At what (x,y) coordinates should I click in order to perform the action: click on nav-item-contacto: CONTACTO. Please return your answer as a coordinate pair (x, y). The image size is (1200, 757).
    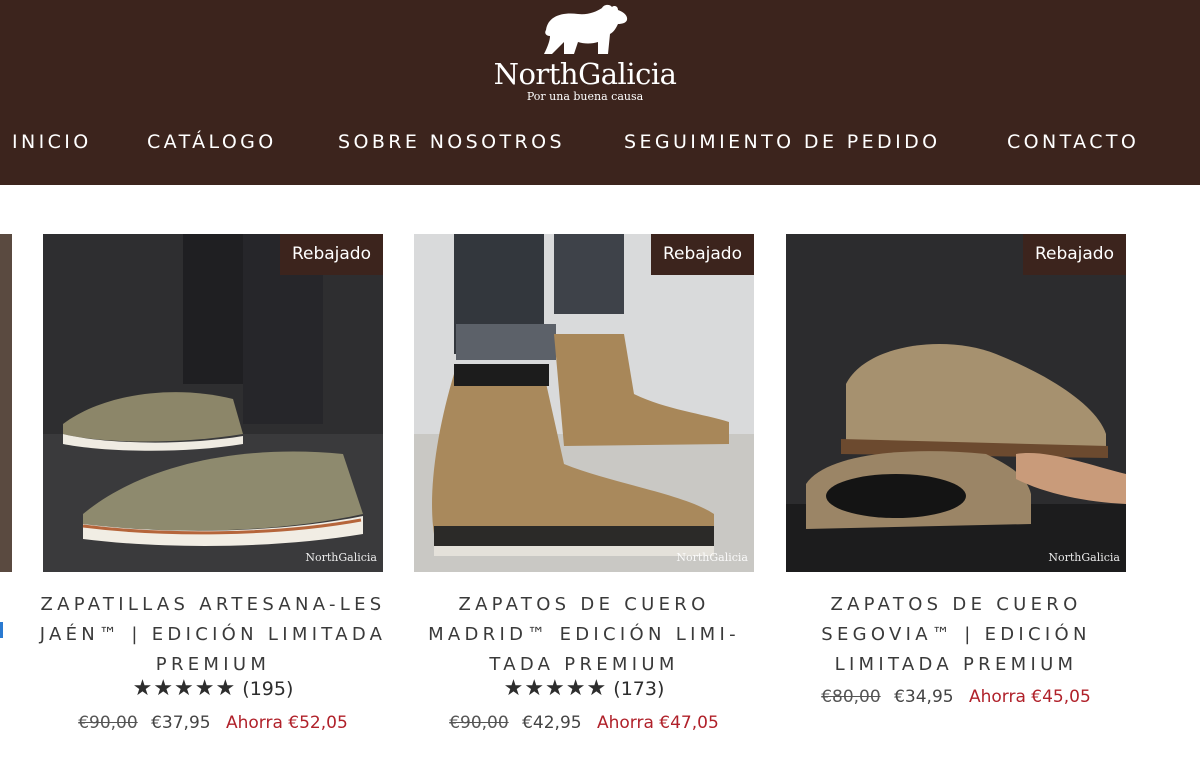
    Looking at the image, I should click on (1073, 142).